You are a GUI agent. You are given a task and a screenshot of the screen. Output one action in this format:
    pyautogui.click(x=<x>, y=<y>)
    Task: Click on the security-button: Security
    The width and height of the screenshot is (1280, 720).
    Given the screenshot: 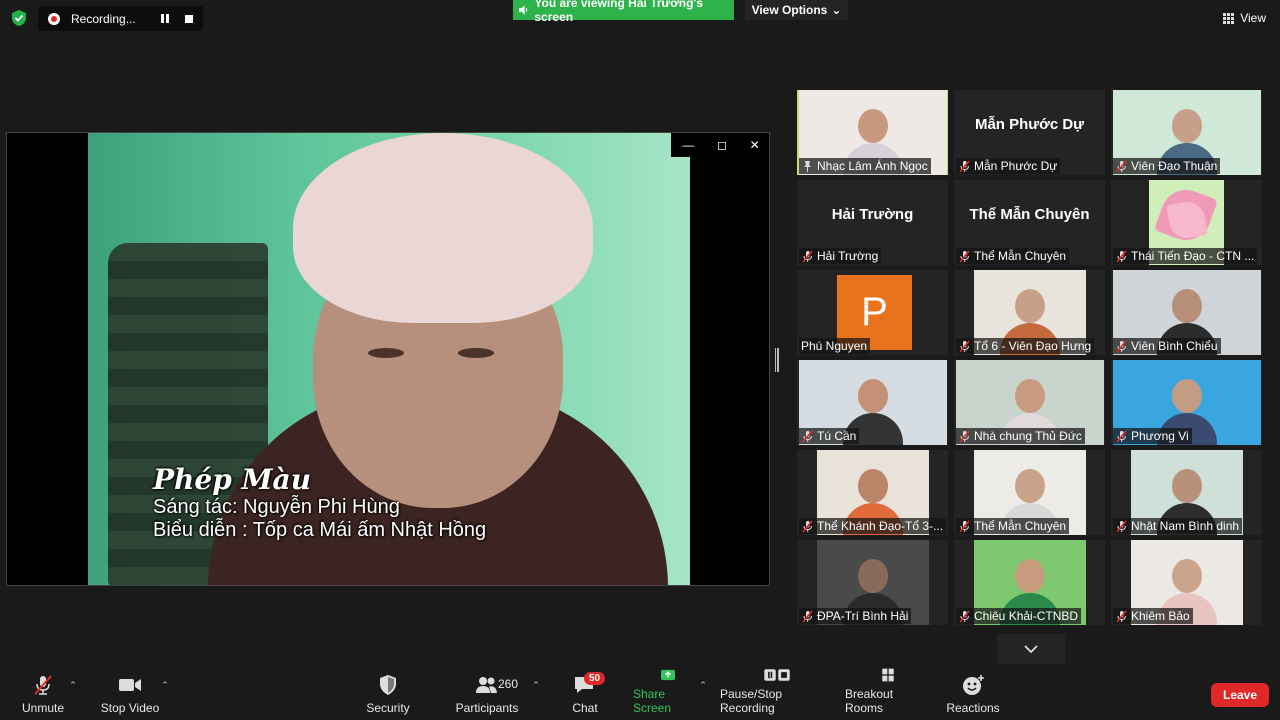 What is the action you would take?
    pyautogui.click(x=388, y=694)
    